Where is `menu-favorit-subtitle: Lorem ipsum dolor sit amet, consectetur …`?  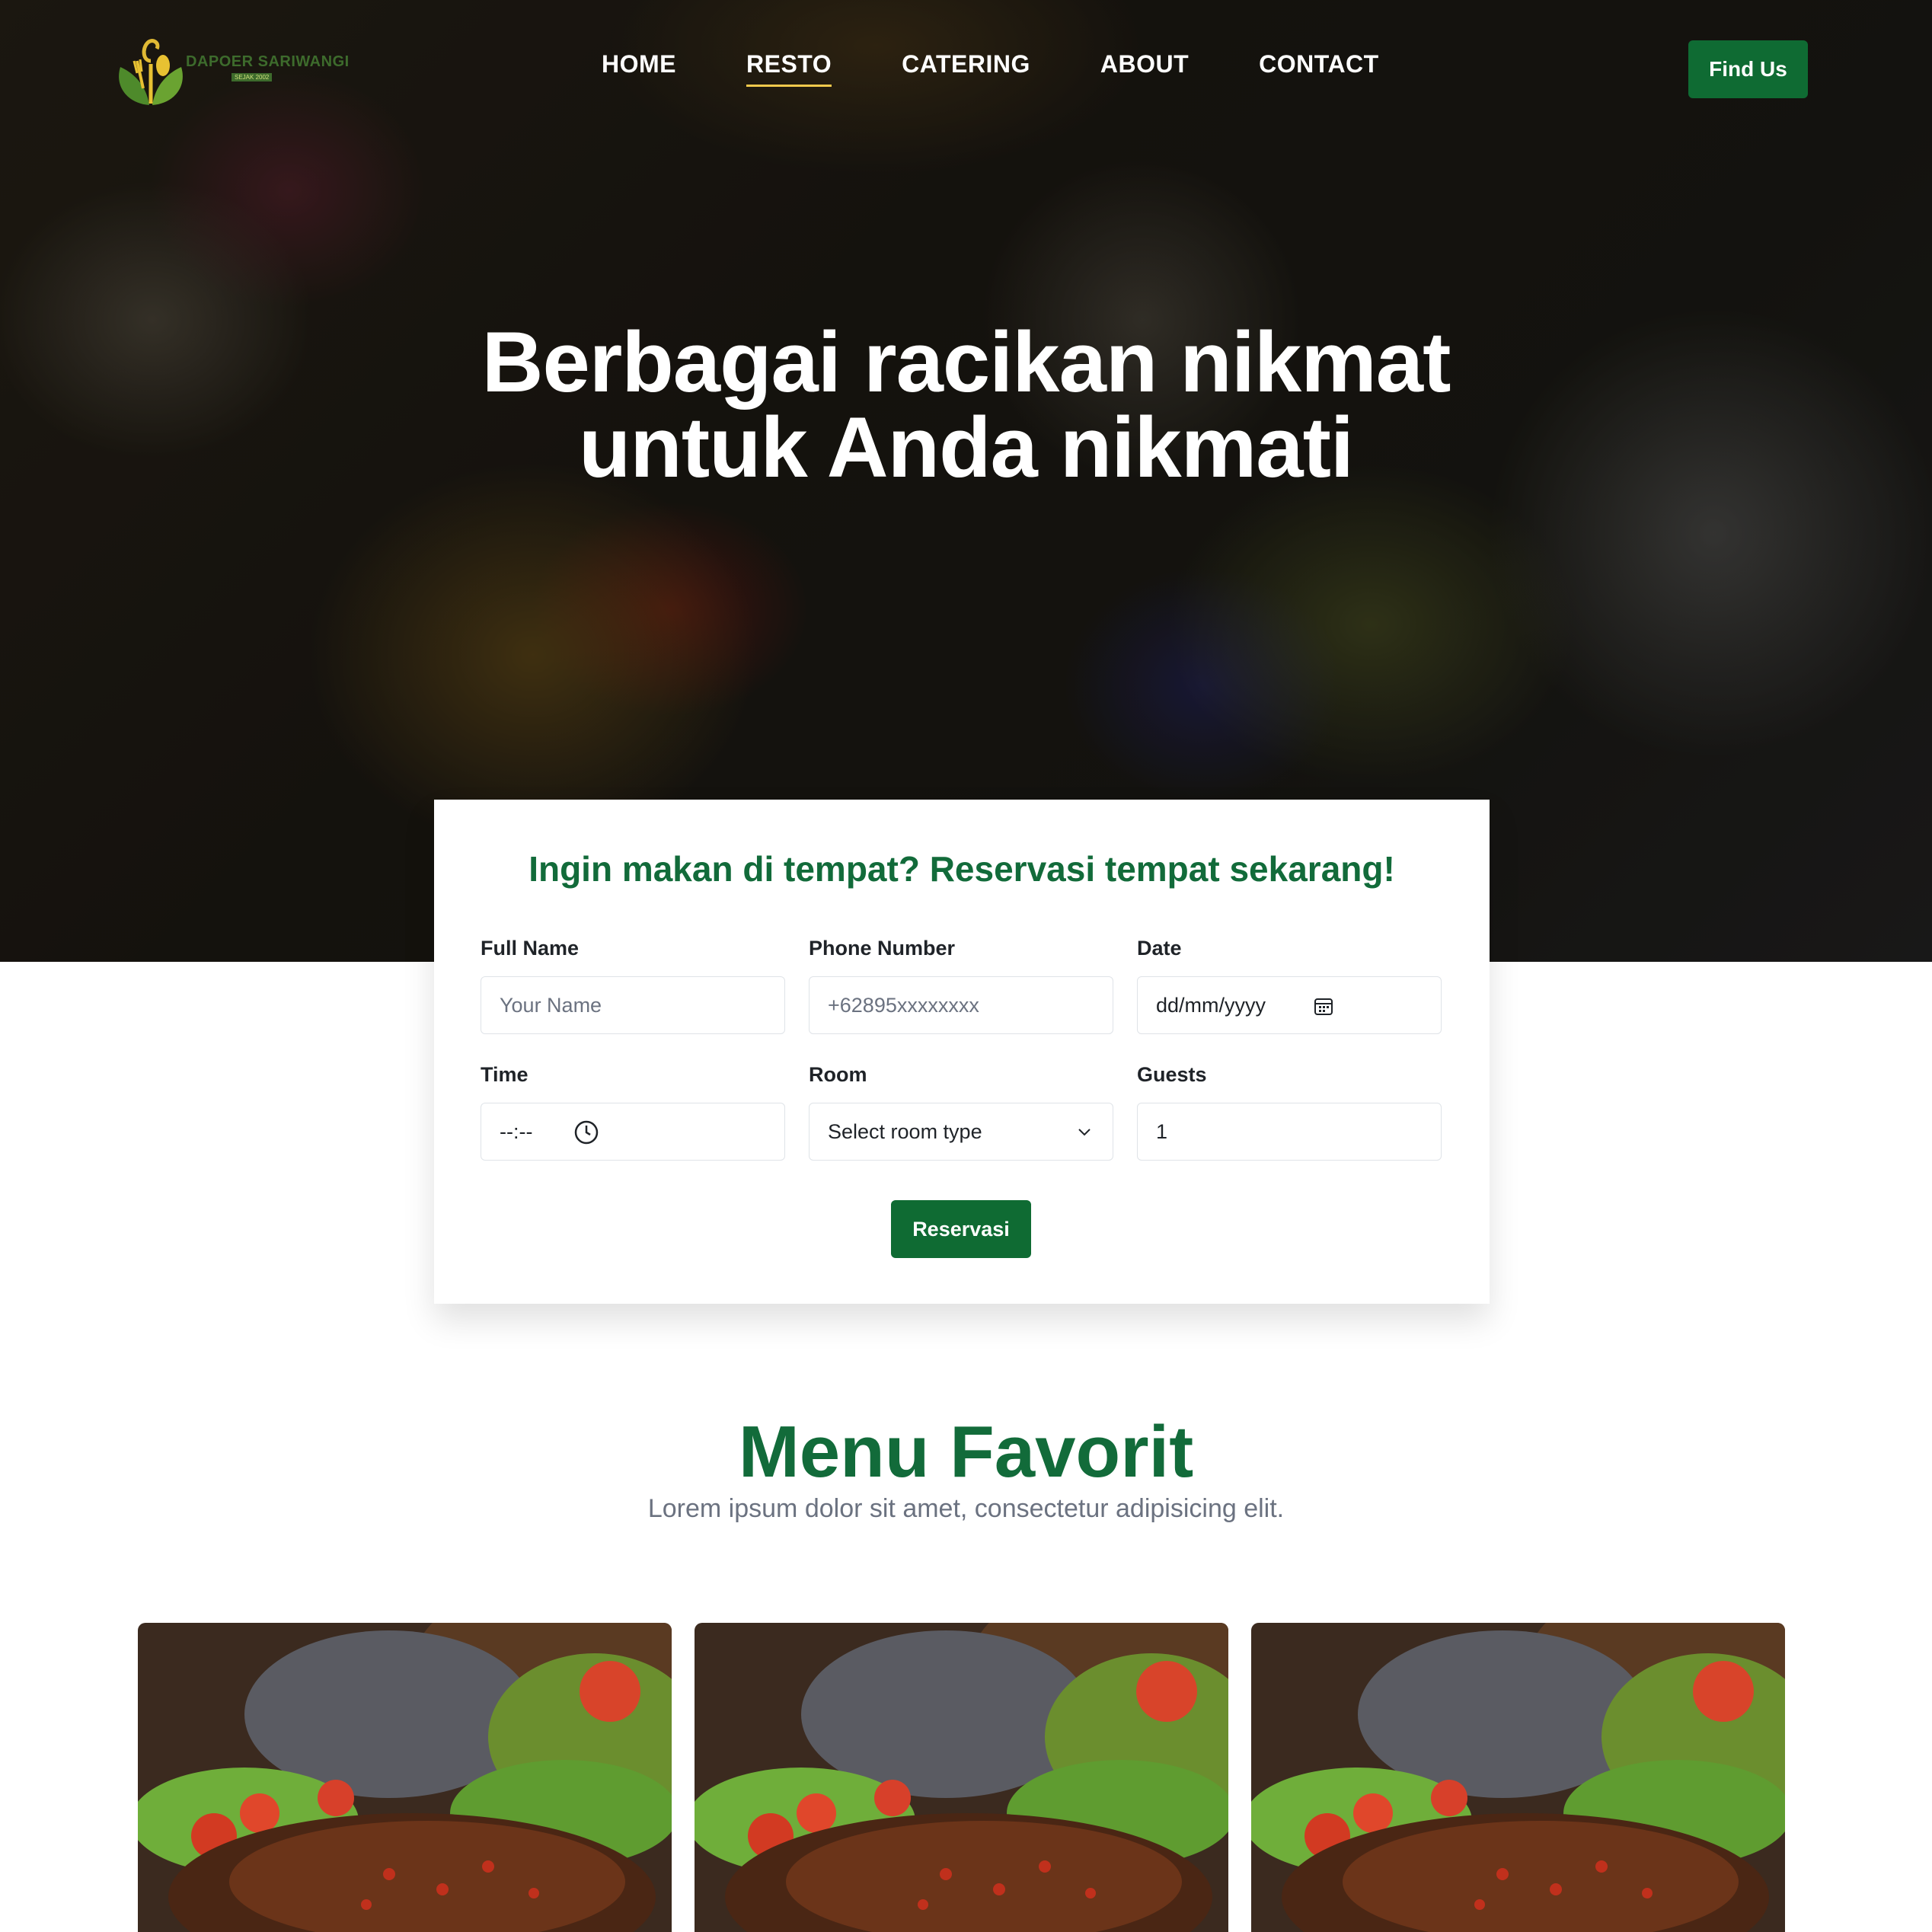
menu-favorit-subtitle: Lorem ipsum dolor sit amet, consectetur … is located at coordinates (966, 1509).